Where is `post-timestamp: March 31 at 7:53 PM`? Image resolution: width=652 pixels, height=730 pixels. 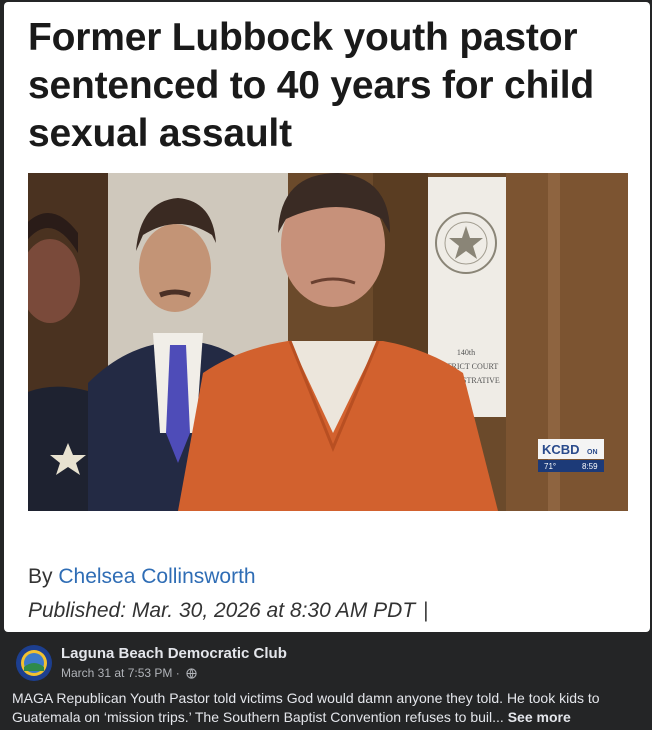 post-timestamp: March 31 at 7:53 PM is located at coordinates (116, 673).